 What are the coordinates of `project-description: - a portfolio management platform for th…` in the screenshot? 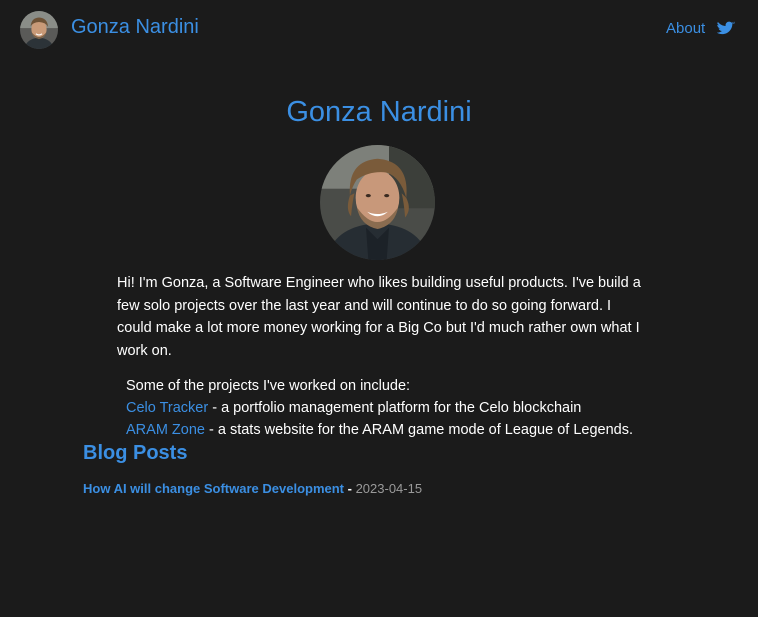 It's located at (395, 408).